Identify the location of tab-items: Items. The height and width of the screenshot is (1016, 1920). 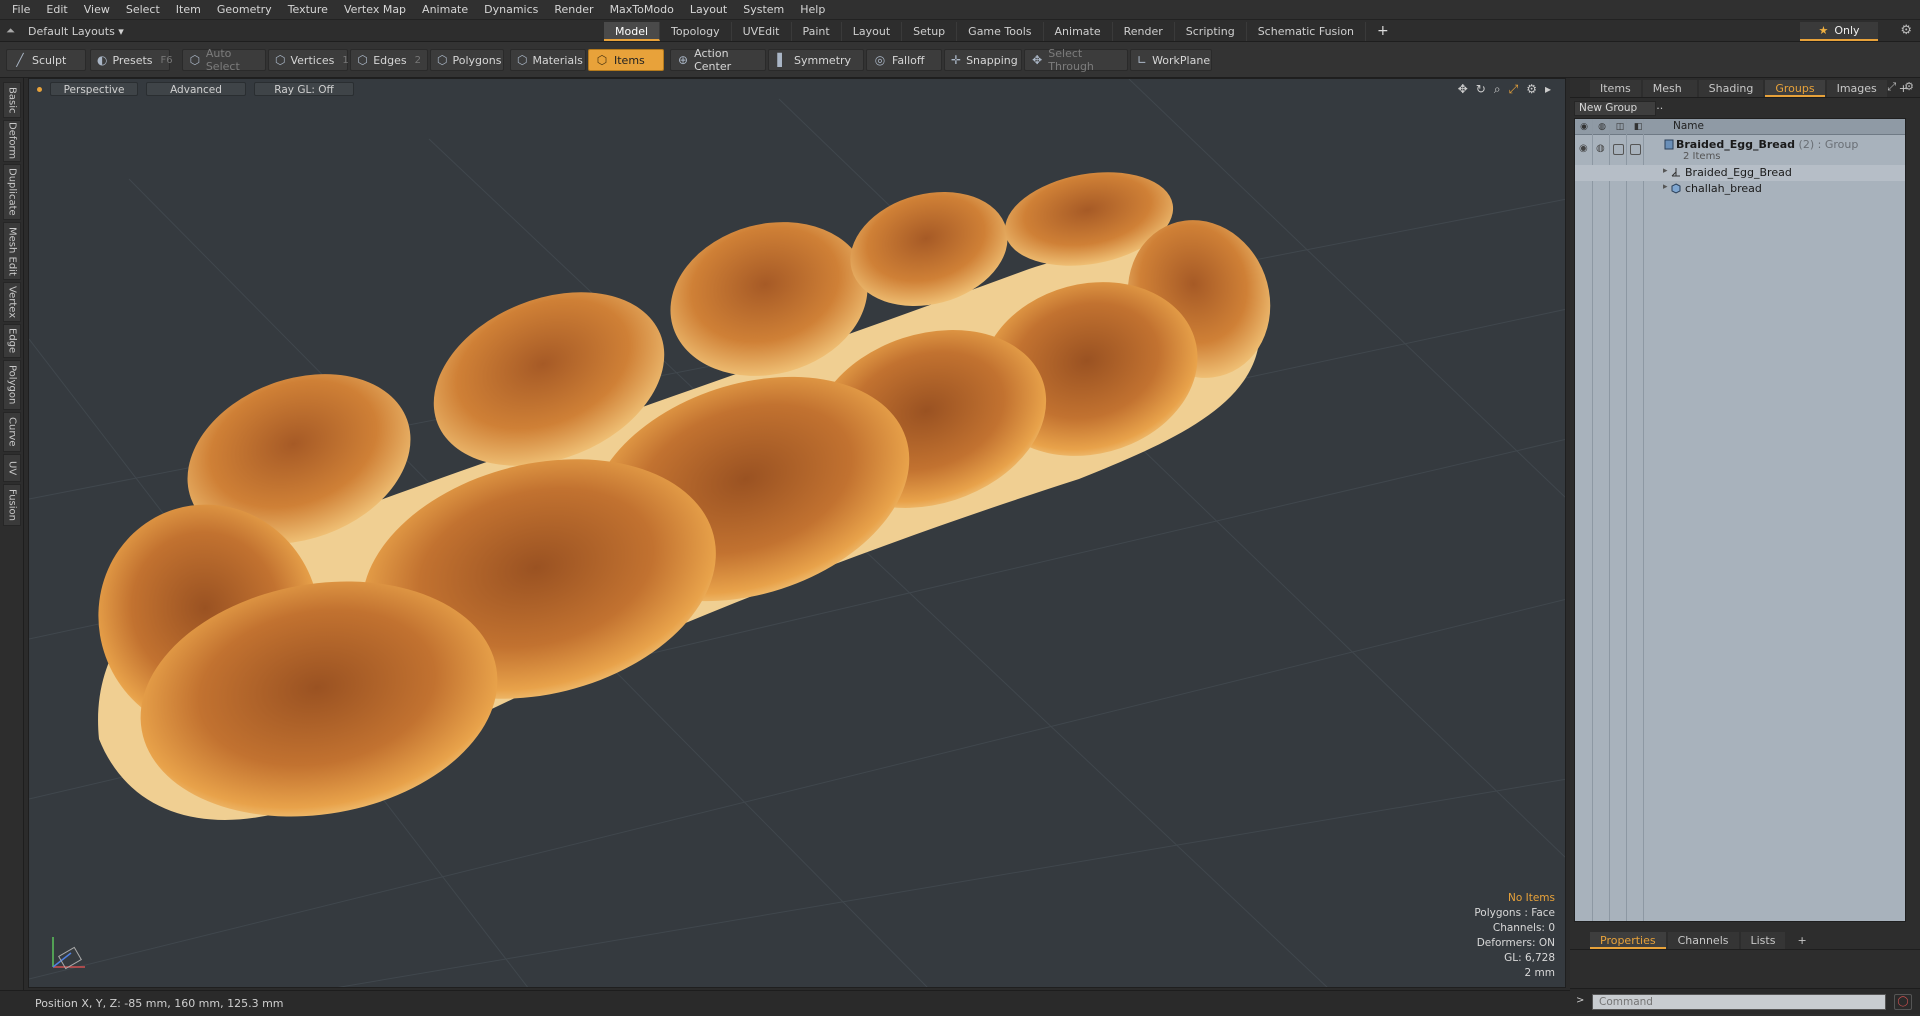
(1615, 88).